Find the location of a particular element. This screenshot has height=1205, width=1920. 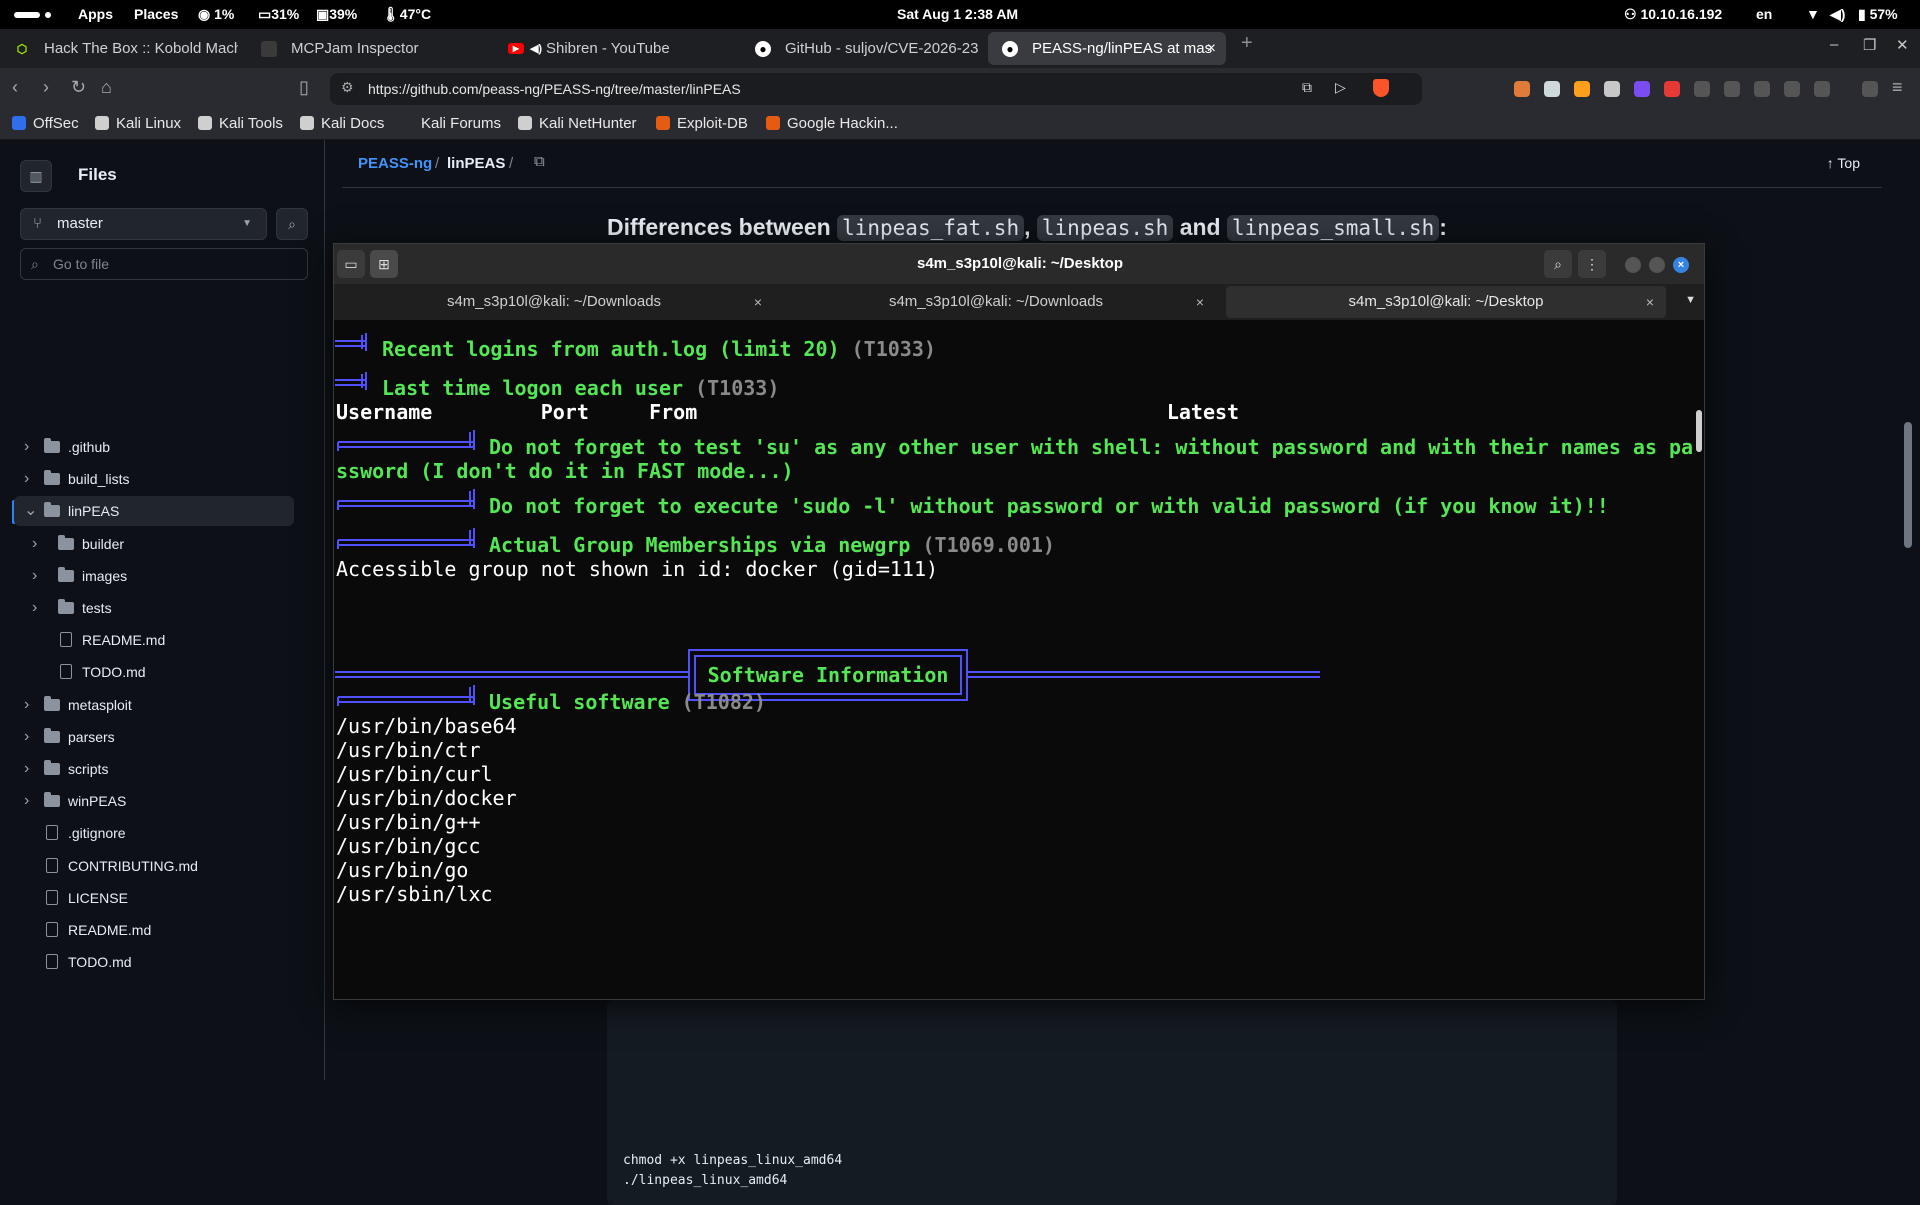

chevron-down-icon: ⌄ is located at coordinates (30, 511).